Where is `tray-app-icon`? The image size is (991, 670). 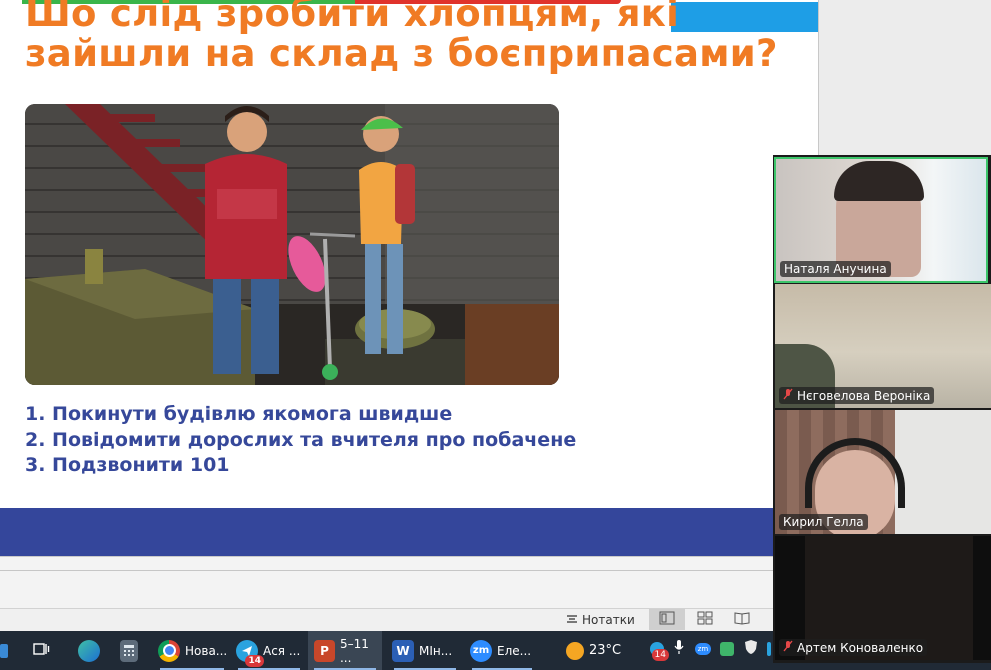 tray-app-icon is located at coordinates (727, 649).